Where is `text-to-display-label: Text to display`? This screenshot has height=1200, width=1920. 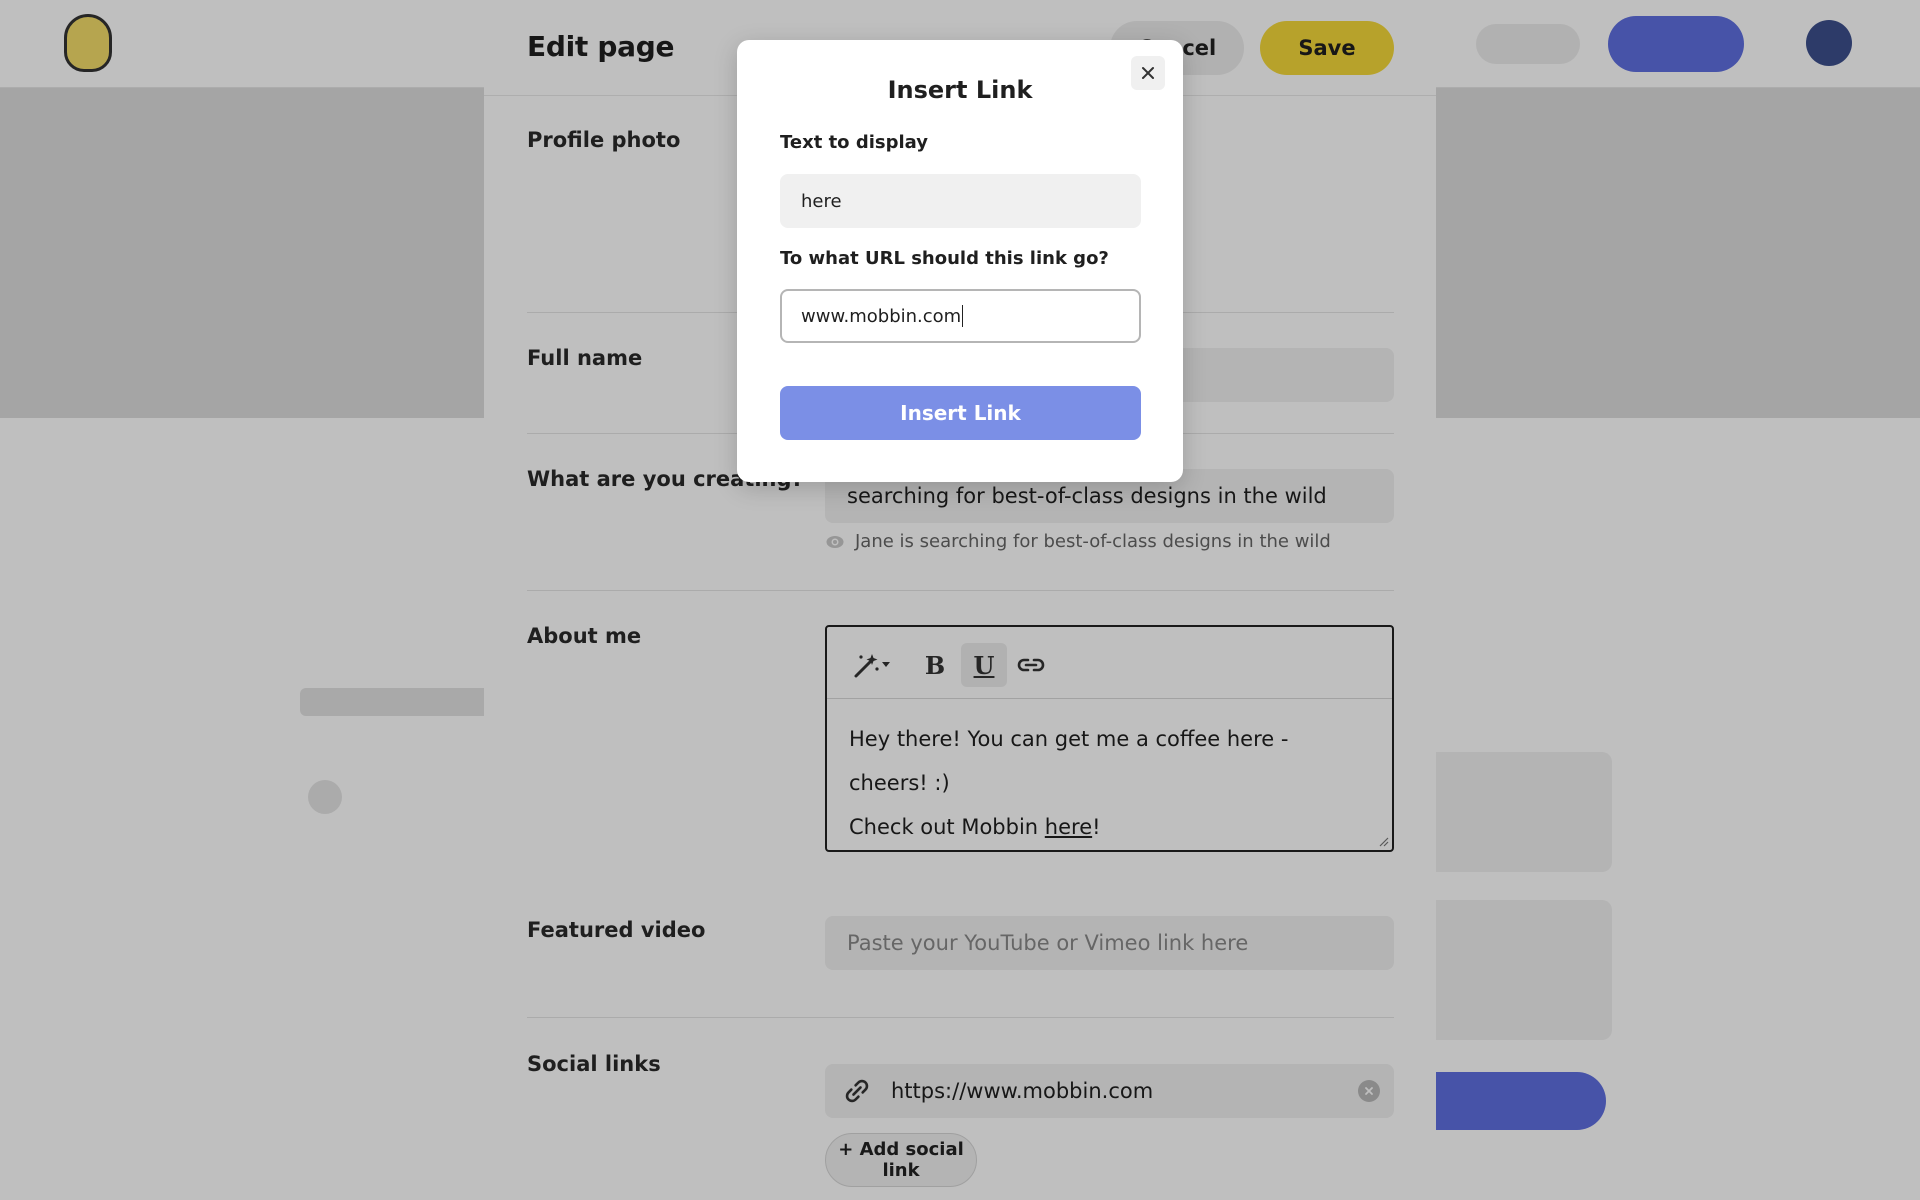 text-to-display-label: Text to display is located at coordinates (854, 142).